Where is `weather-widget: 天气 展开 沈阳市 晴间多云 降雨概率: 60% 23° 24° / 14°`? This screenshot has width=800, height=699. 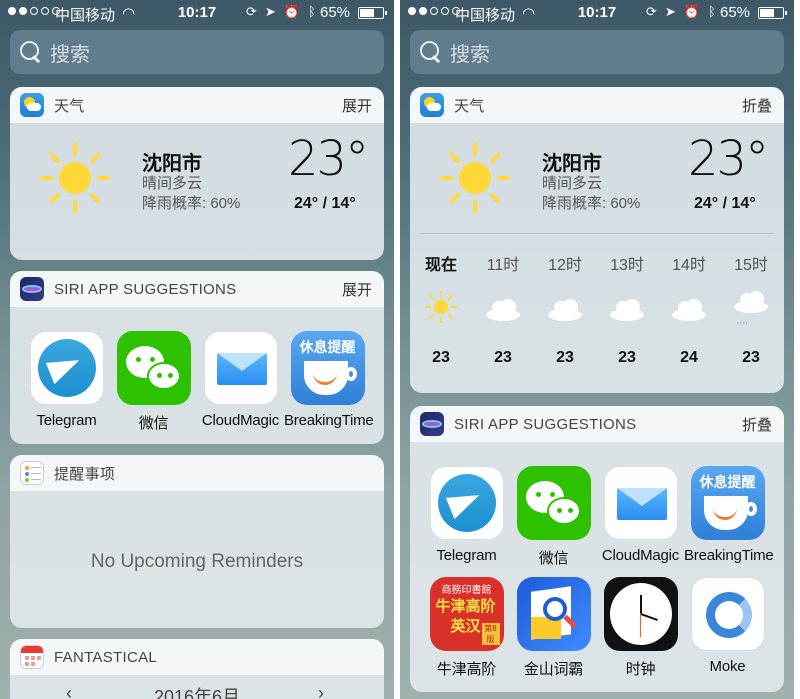 weather-widget: 天气 展开 沈阳市 晴间多云 降雨概率: 60% 23° 24° / 14° is located at coordinates (197, 173).